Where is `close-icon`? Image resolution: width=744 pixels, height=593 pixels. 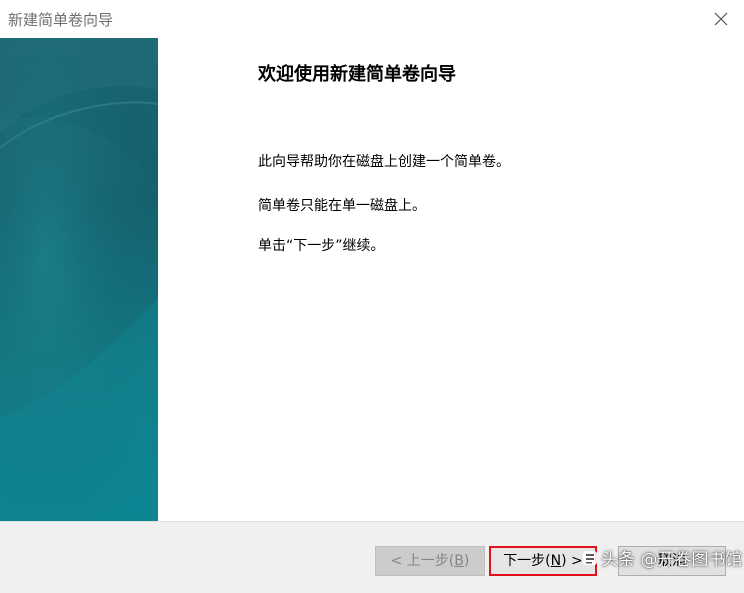 close-icon is located at coordinates (721, 19).